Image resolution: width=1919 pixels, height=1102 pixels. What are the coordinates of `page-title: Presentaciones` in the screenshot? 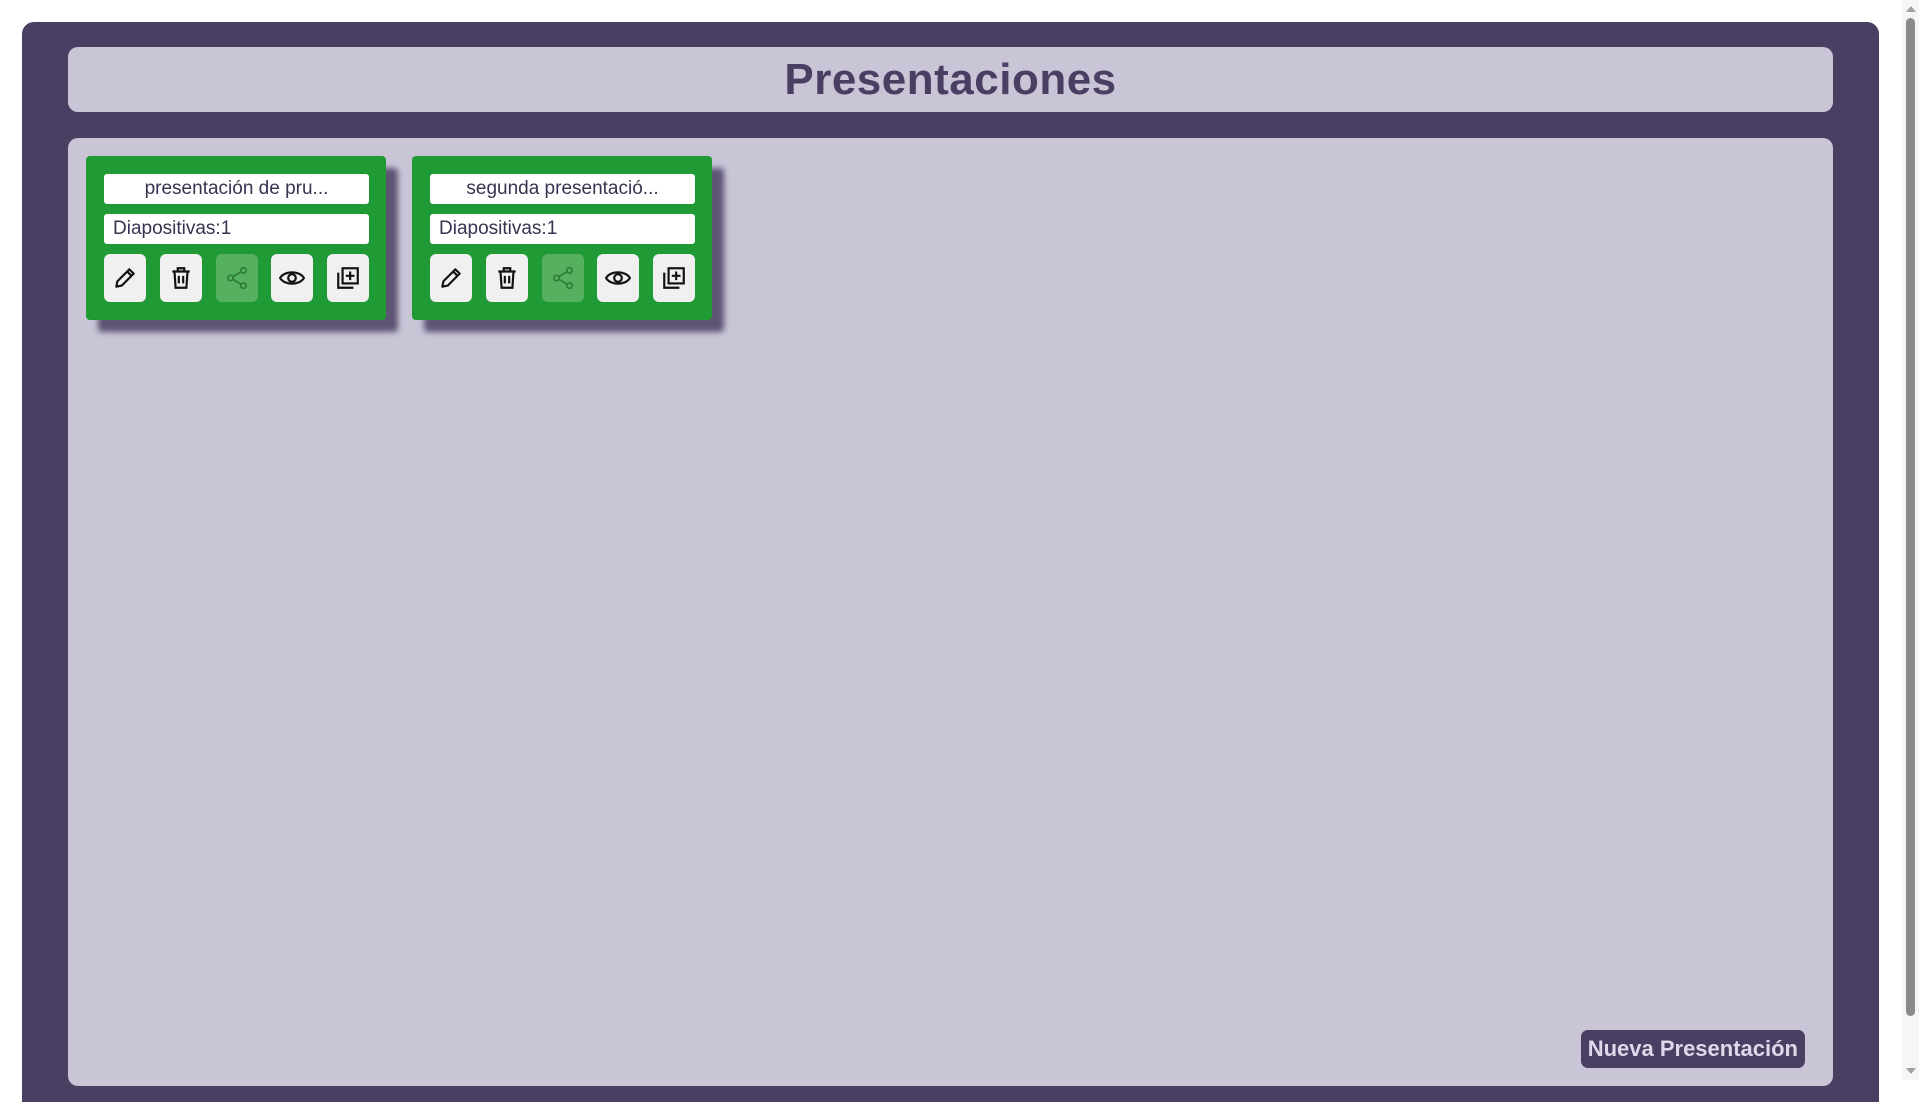 It's located at (950, 79).